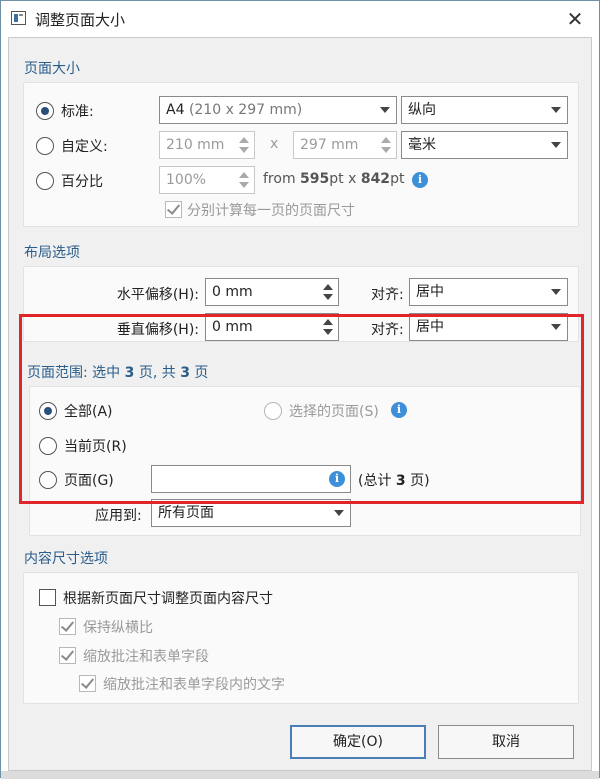  What do you see at coordinates (173, 209) in the screenshot?
I see `per-page-checkbox` at bounding box center [173, 209].